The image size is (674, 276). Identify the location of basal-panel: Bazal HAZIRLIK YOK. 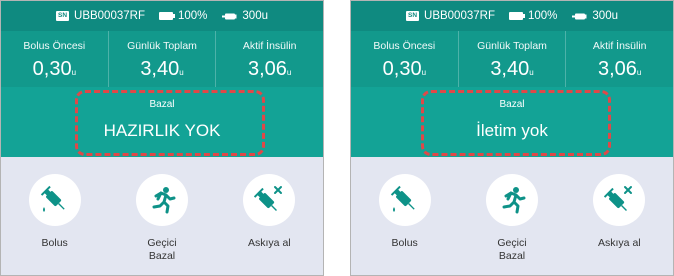
(162, 122).